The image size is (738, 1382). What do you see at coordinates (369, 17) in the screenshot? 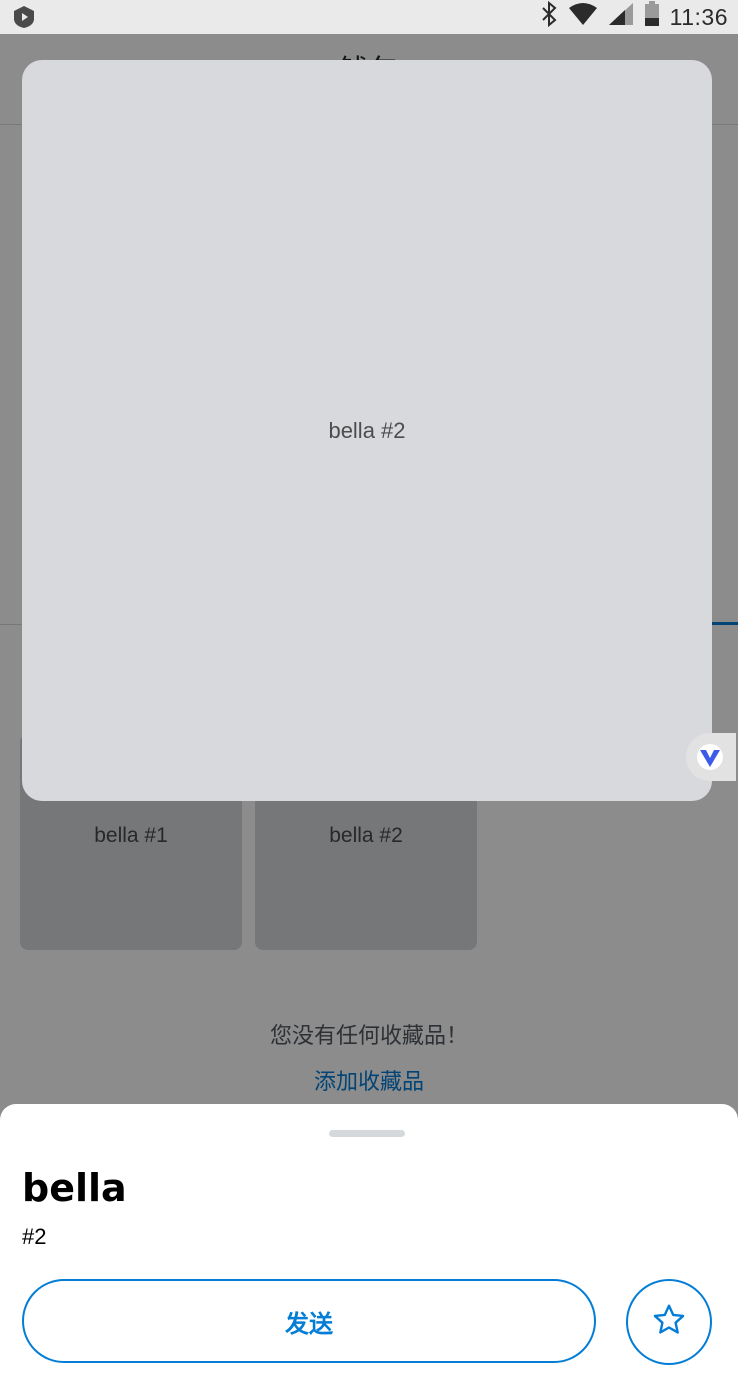
I see `status-bar: 11:36` at bounding box center [369, 17].